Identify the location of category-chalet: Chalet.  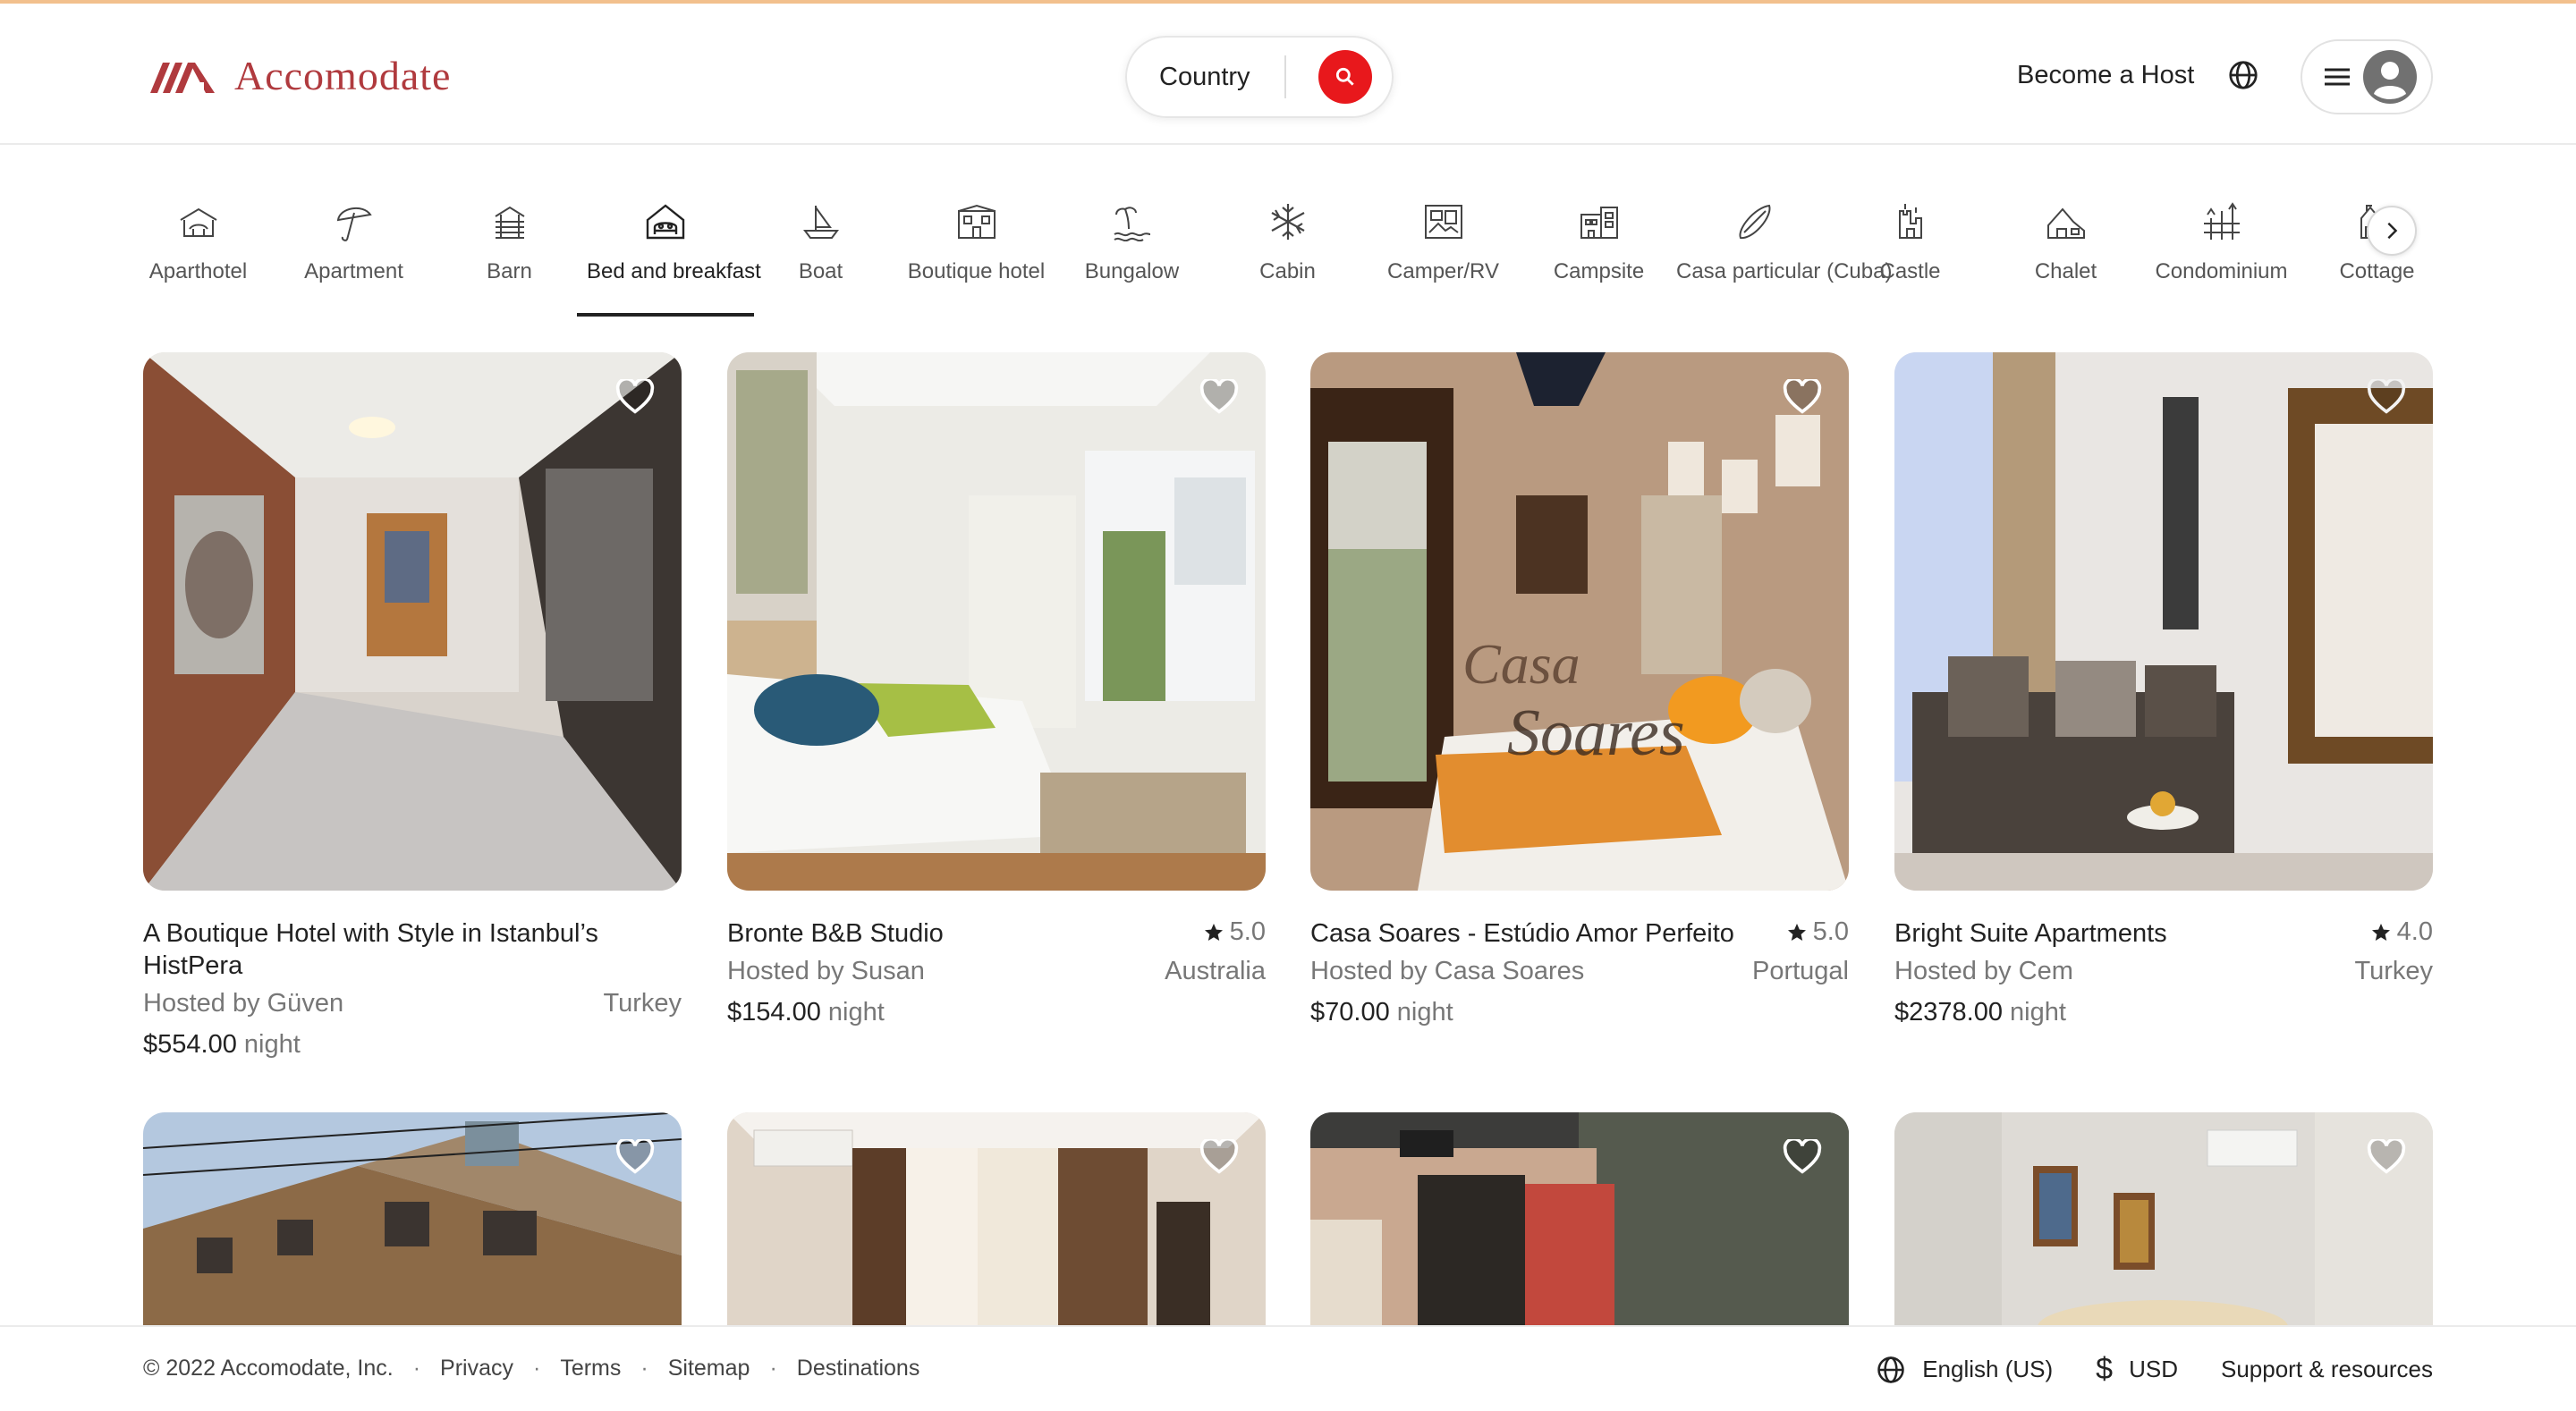
(2065, 243).